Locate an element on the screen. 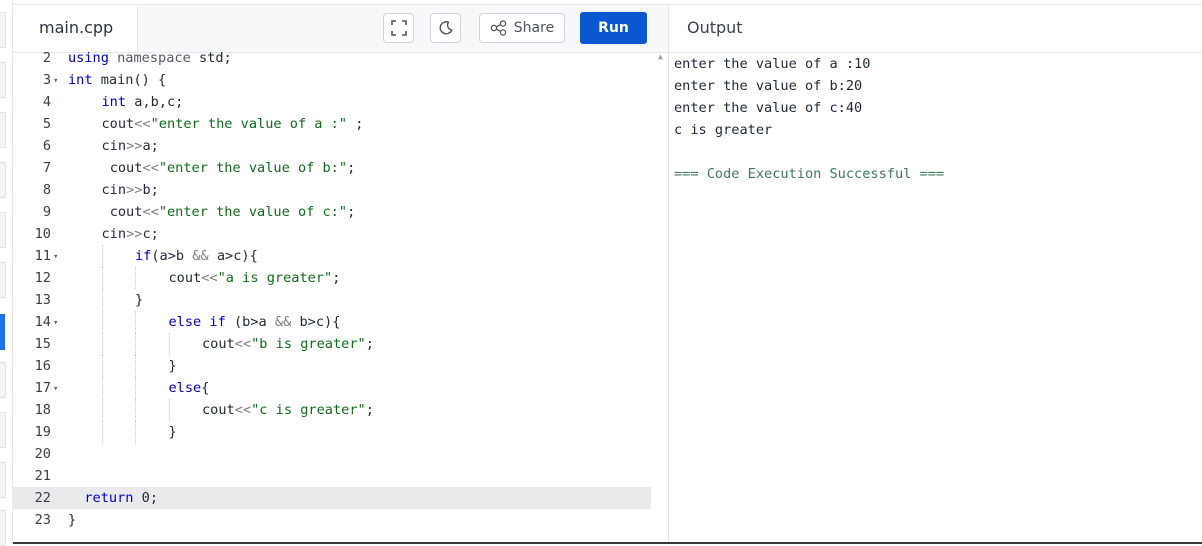 This screenshot has width=1202, height=546. line-number: 9 is located at coordinates (46, 212).